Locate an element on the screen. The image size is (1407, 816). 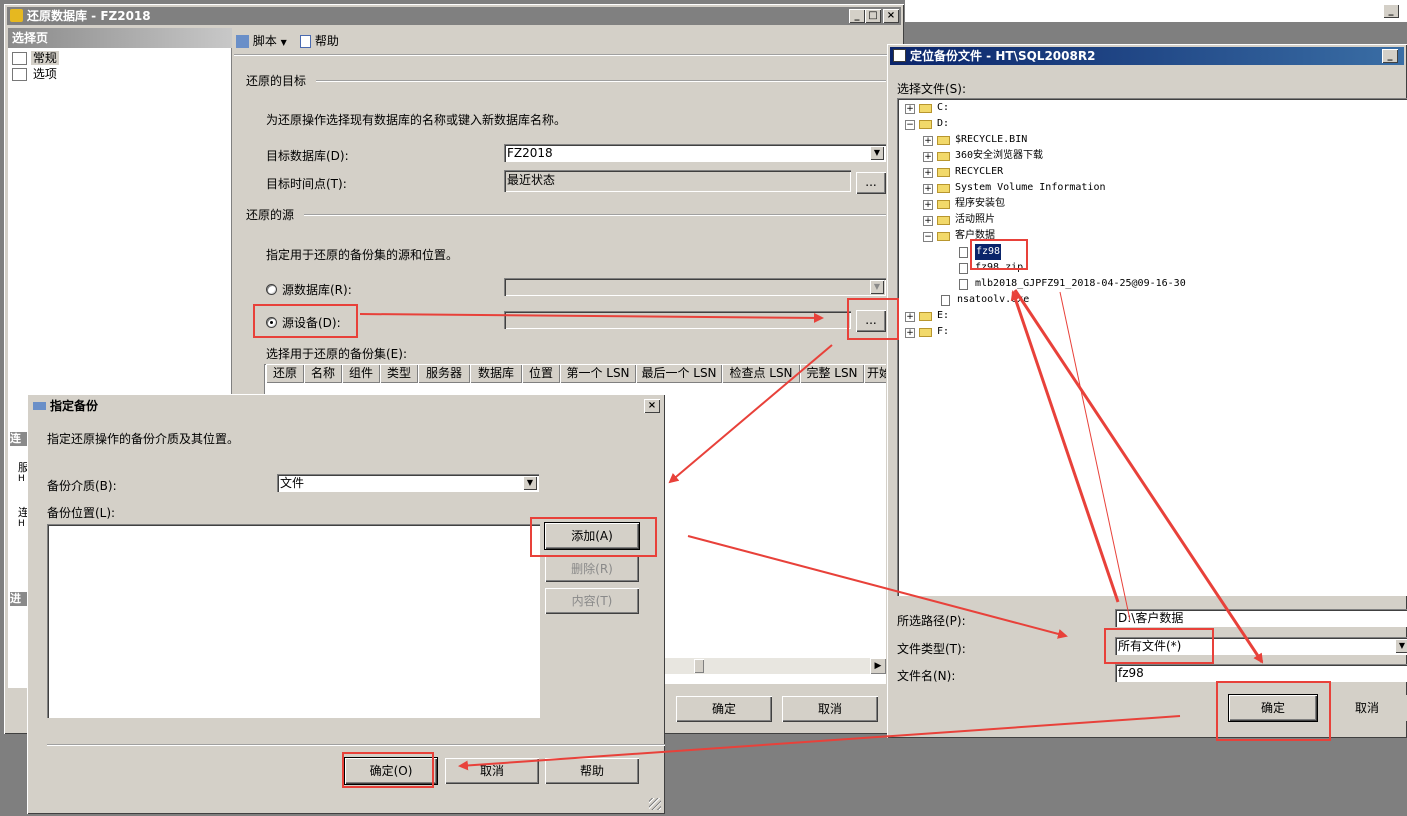
arrow-add-to-file-type is located at coordinates (877, 587).